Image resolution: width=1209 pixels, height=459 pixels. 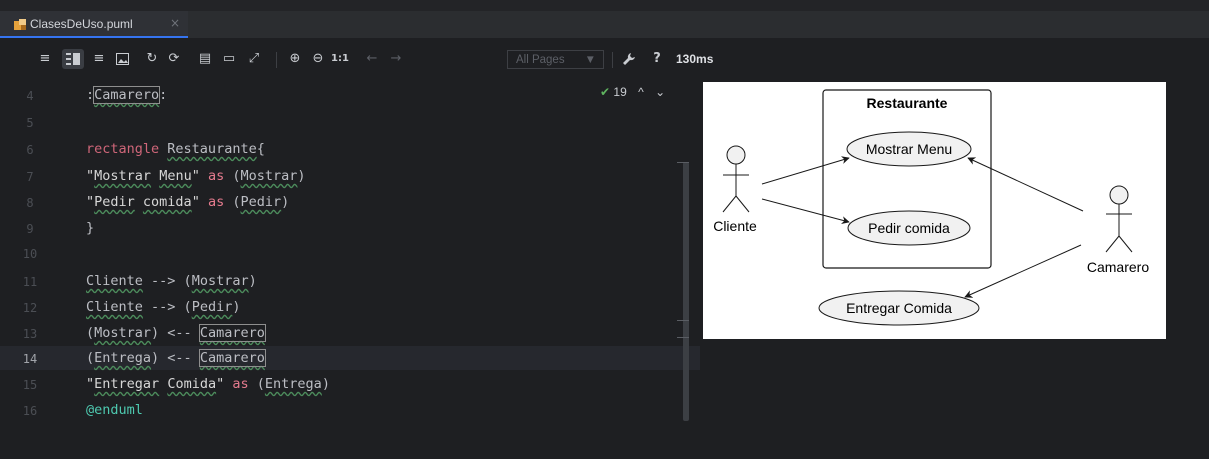 I want to click on line-number: 5, so click(x=30, y=123).